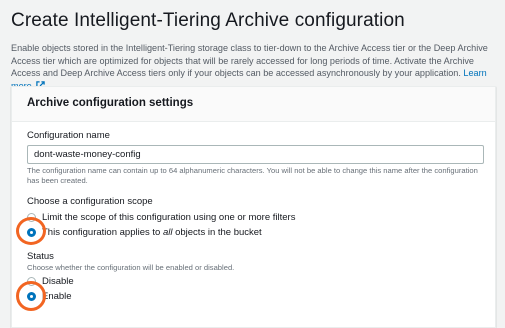  I want to click on status-option-enable: Enable, so click(49, 296).